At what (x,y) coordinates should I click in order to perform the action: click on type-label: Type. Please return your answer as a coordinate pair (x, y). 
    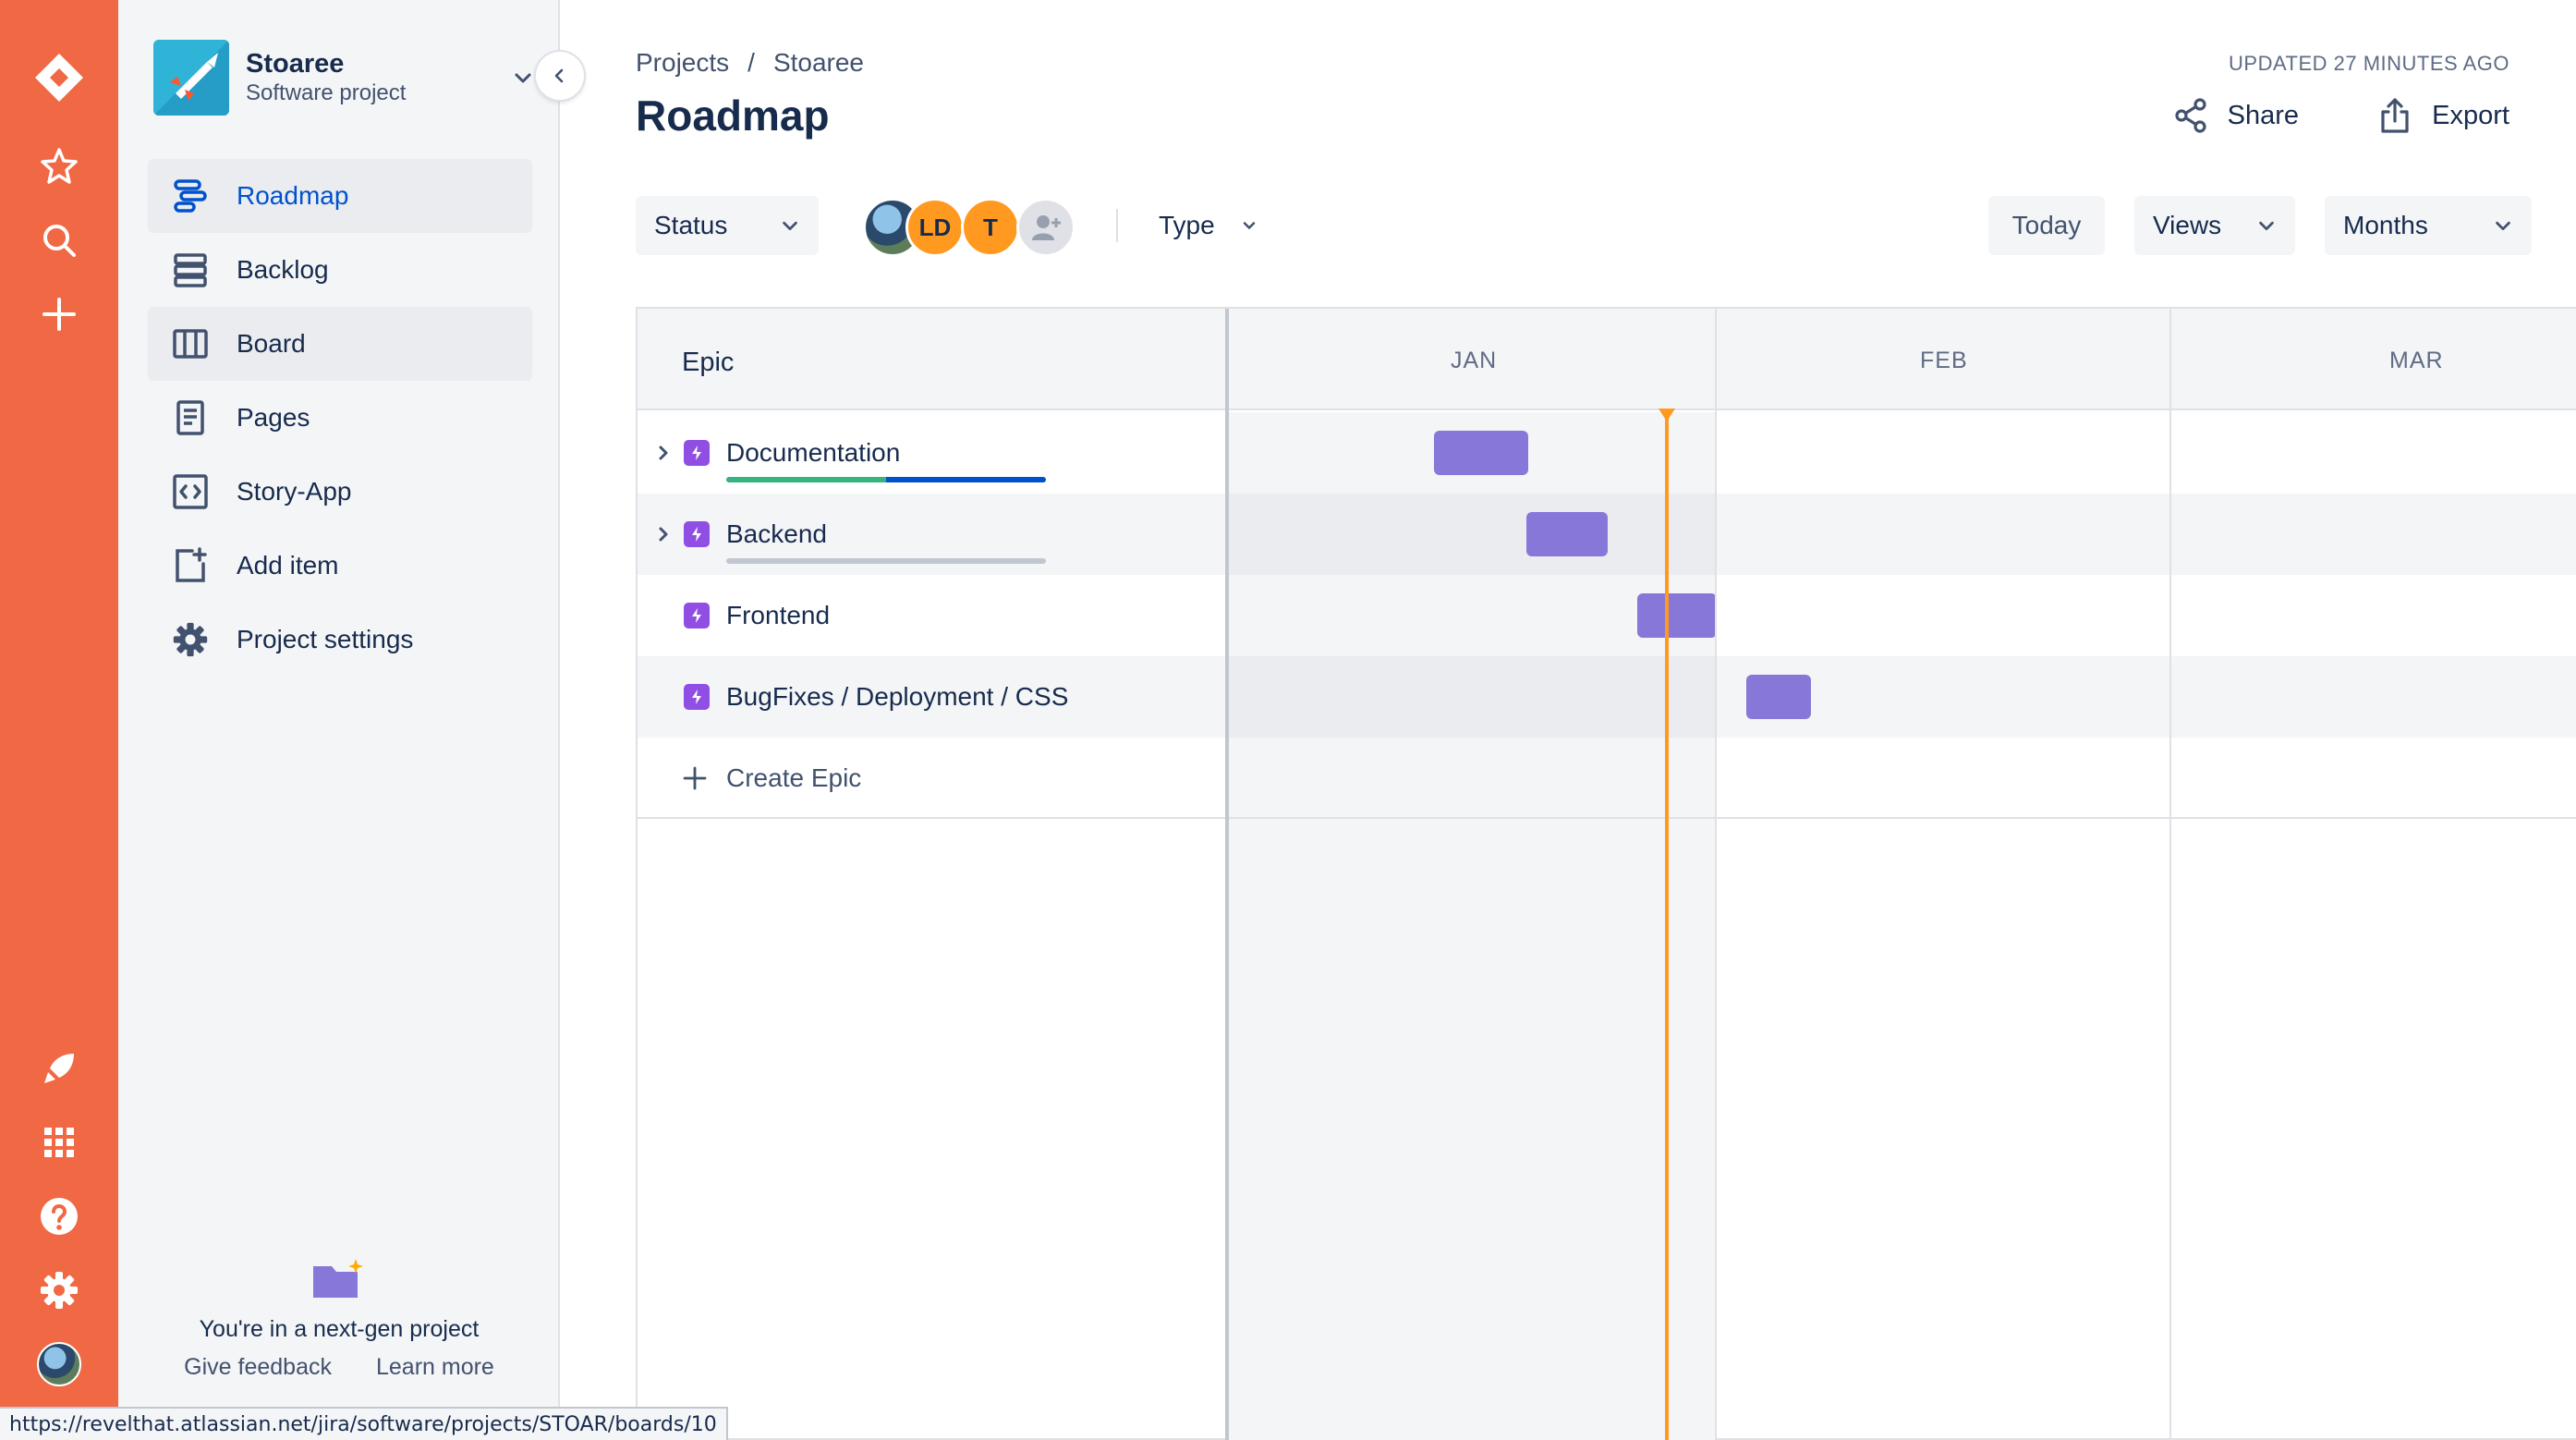
    Looking at the image, I should click on (1187, 225).